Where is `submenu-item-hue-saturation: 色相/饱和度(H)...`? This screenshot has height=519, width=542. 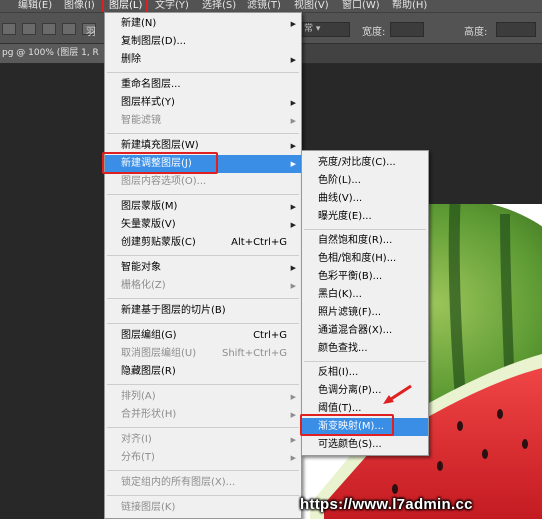 submenu-item-hue-saturation: 色相/饱和度(H)... is located at coordinates (365, 259).